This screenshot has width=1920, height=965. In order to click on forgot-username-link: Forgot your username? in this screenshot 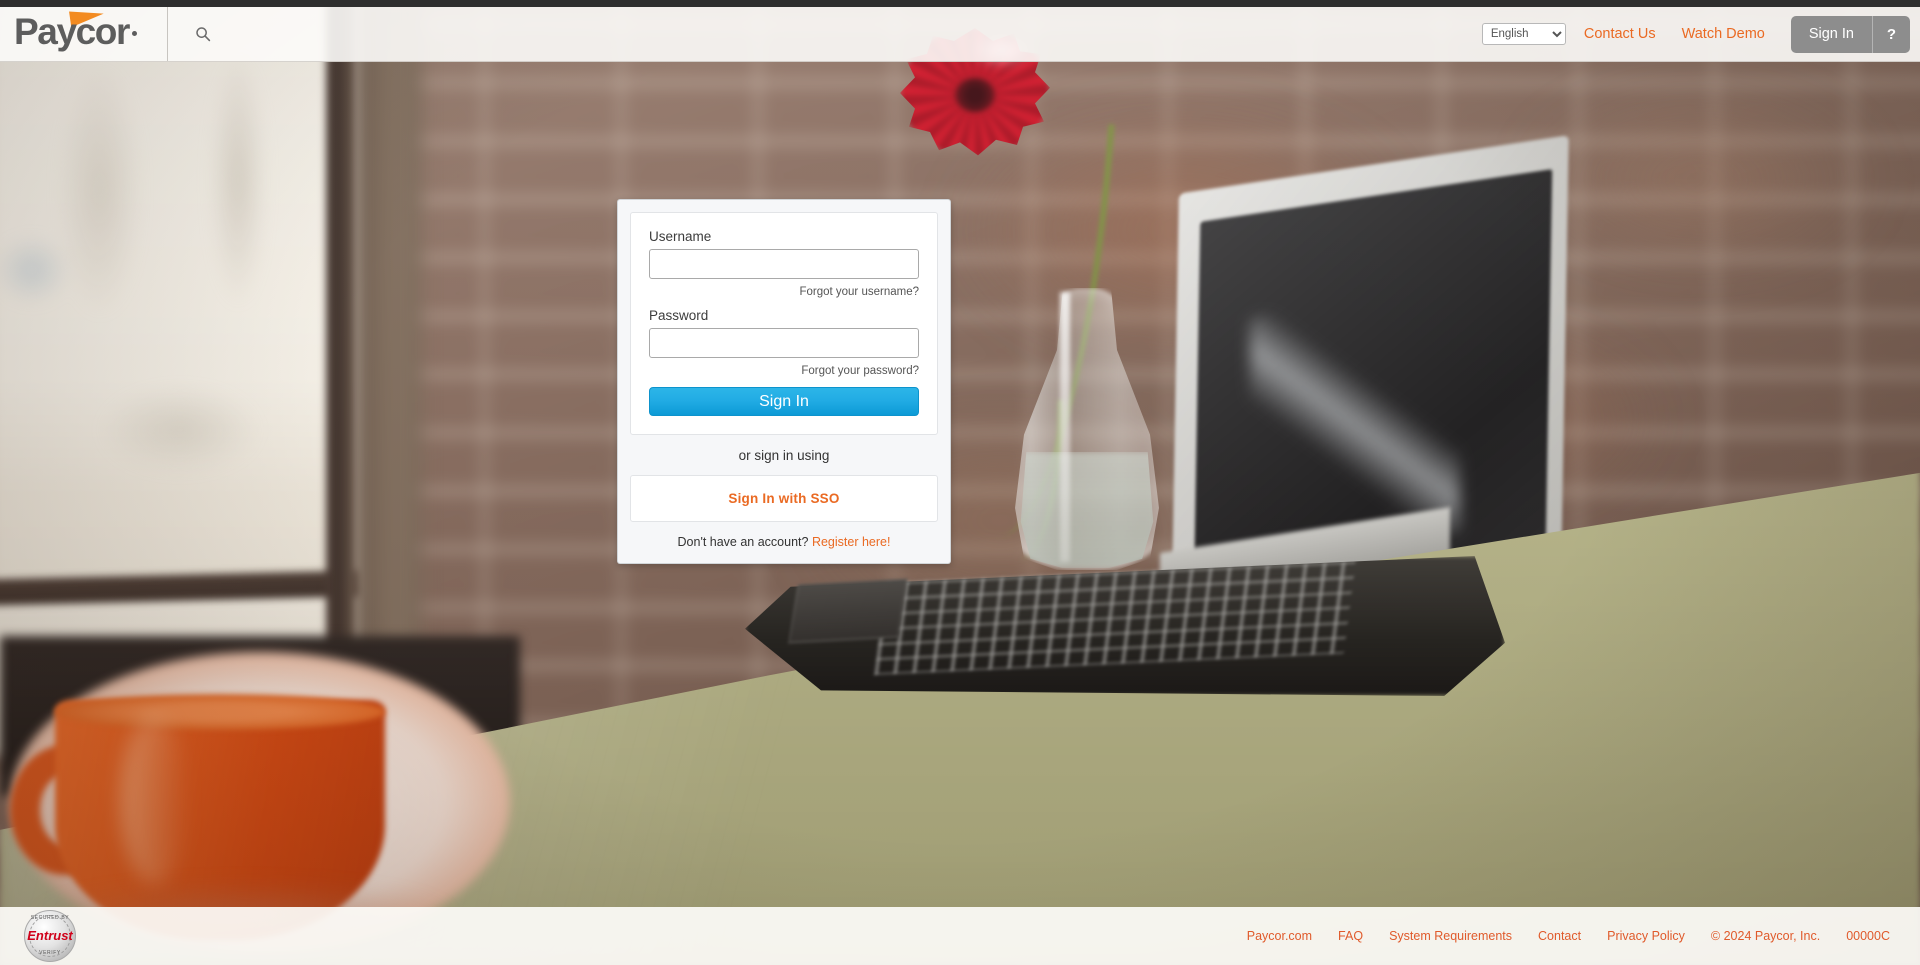, I will do `click(859, 292)`.